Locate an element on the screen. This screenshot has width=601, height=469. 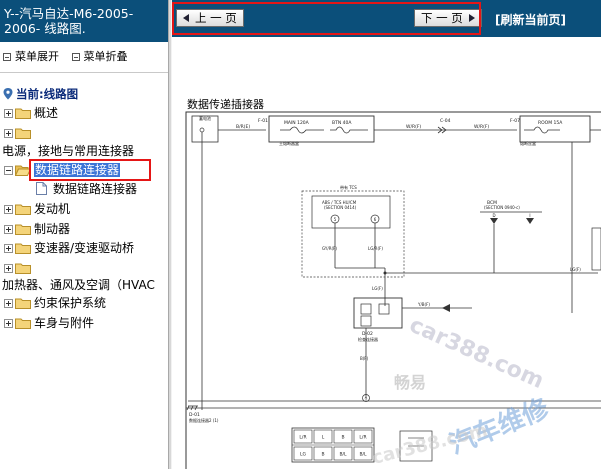
pin-label: 5 is located at coordinates (335, 219).